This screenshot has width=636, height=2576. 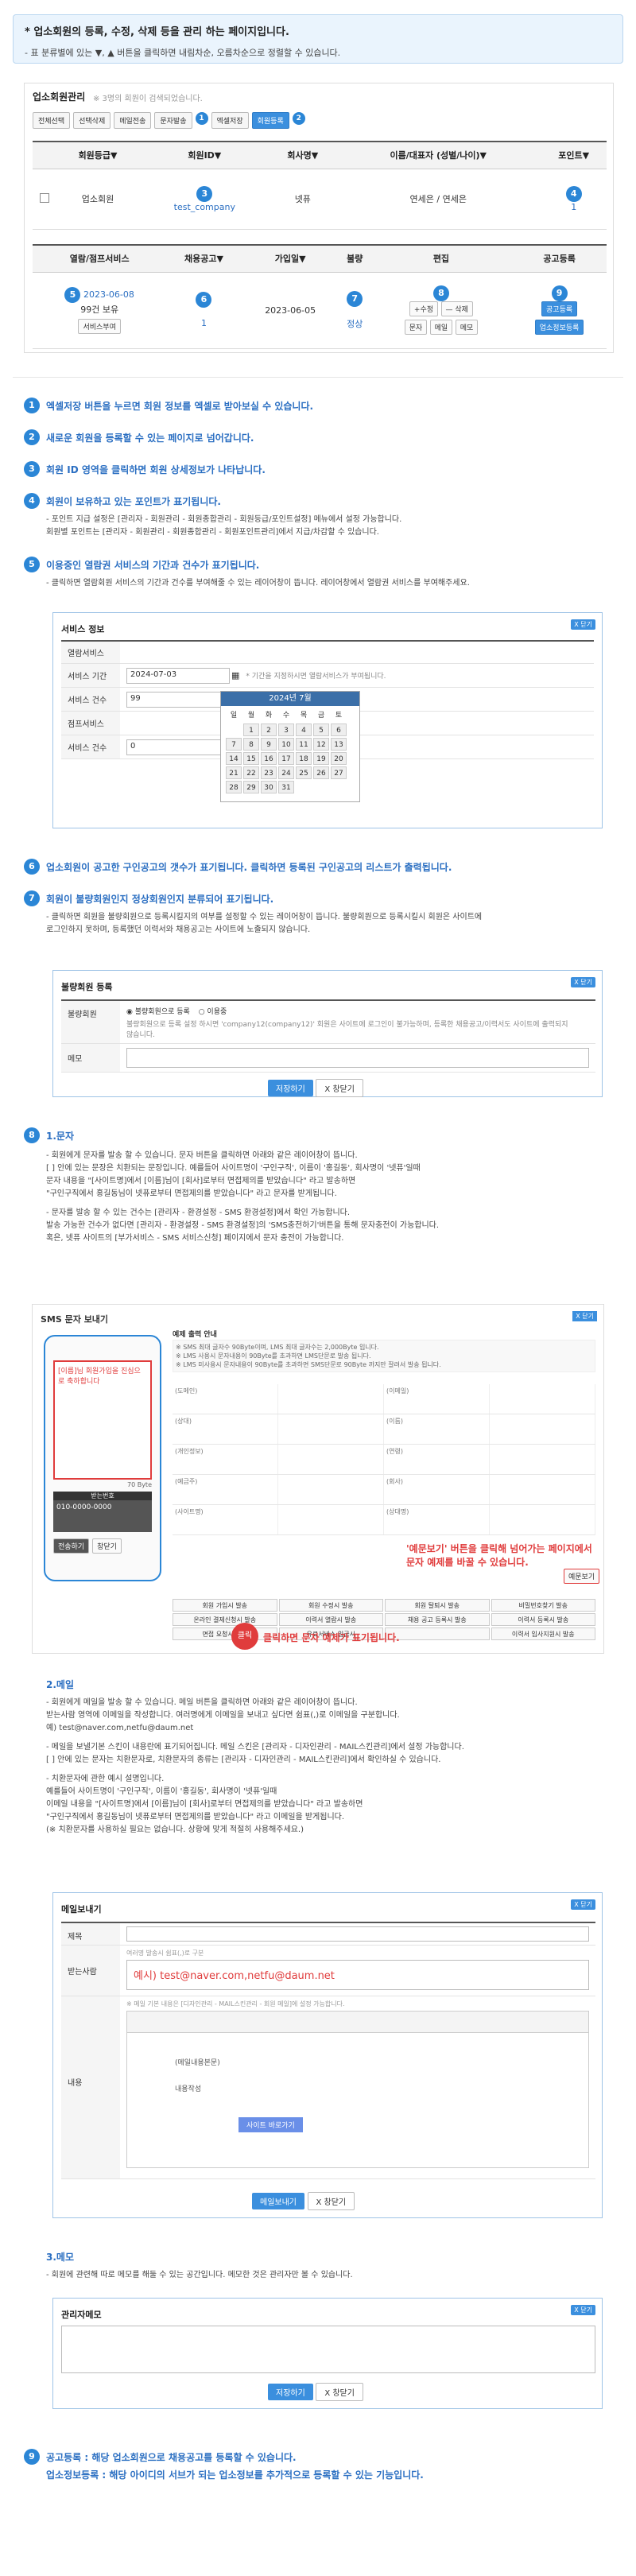 What do you see at coordinates (286, 772) in the screenshot?
I see `calendar-date: 24` at bounding box center [286, 772].